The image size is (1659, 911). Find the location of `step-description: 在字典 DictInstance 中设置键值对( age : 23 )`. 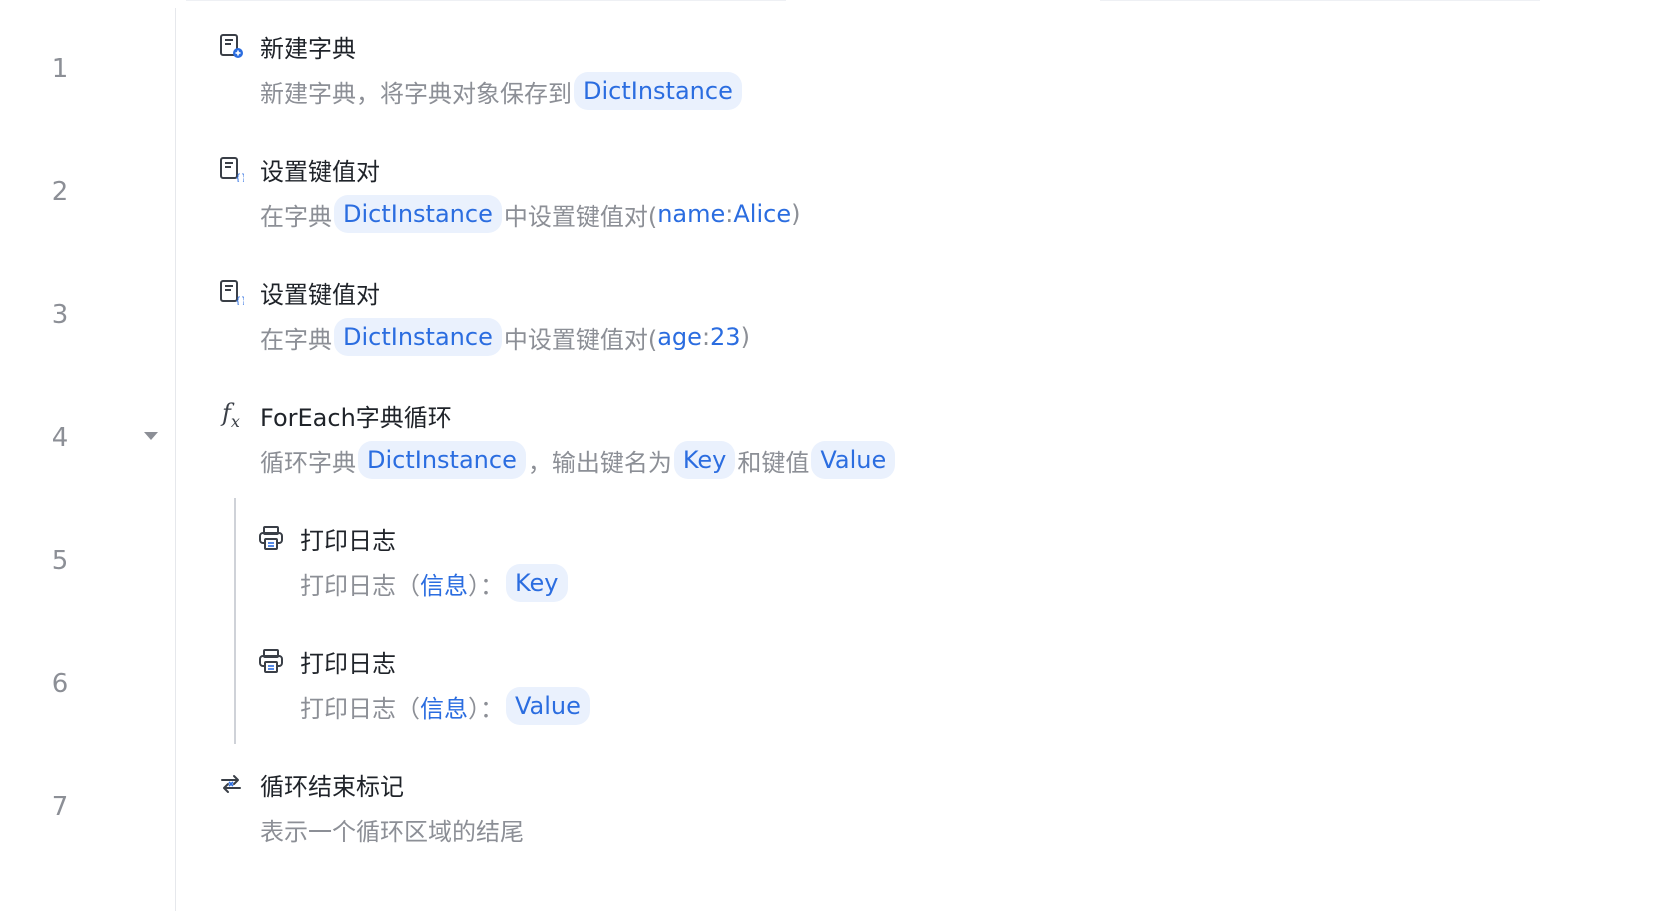

step-description: 在字典 DictInstance 中设置键值对( age : 23 ) is located at coordinates (505, 337).